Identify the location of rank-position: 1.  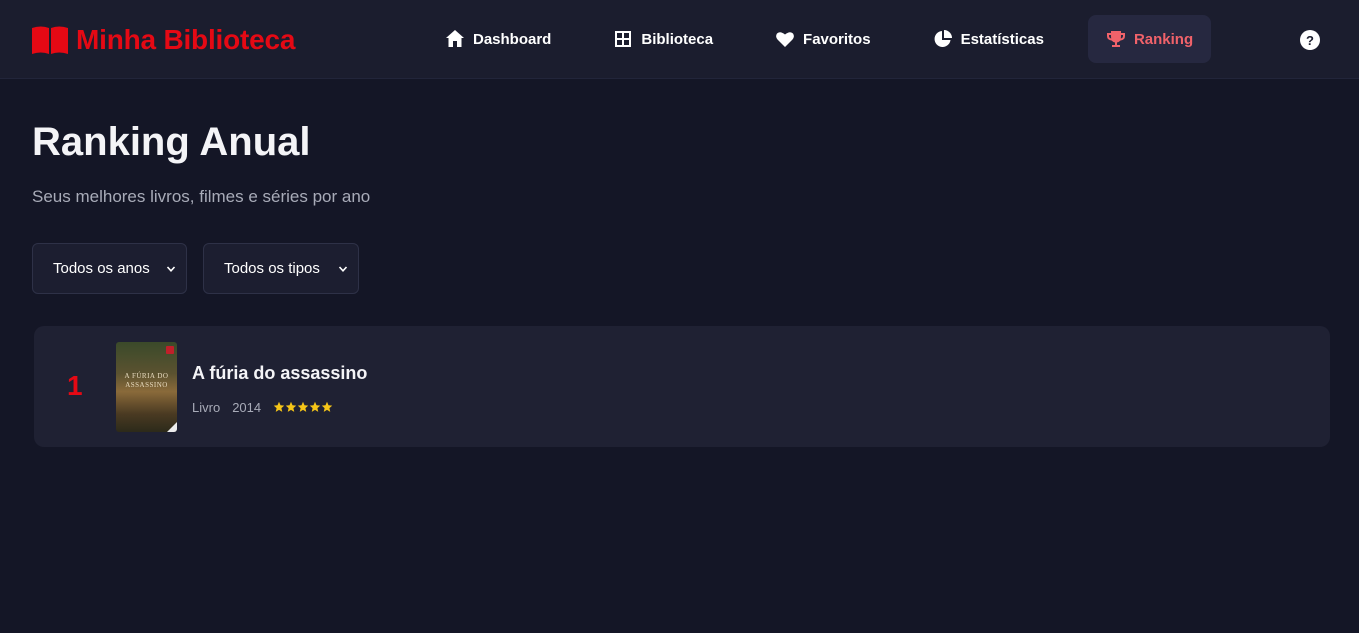
(75, 385).